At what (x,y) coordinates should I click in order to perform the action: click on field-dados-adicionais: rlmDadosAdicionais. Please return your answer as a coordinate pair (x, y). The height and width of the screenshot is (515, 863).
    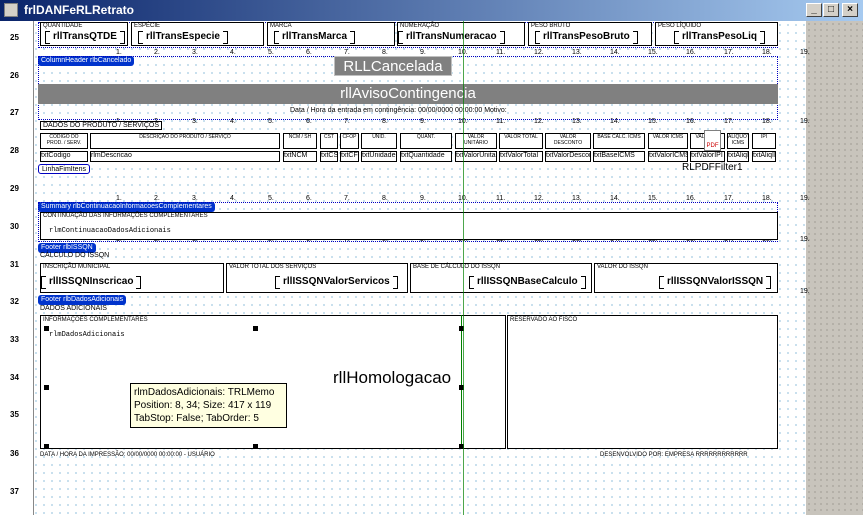
    Looking at the image, I should click on (87, 335).